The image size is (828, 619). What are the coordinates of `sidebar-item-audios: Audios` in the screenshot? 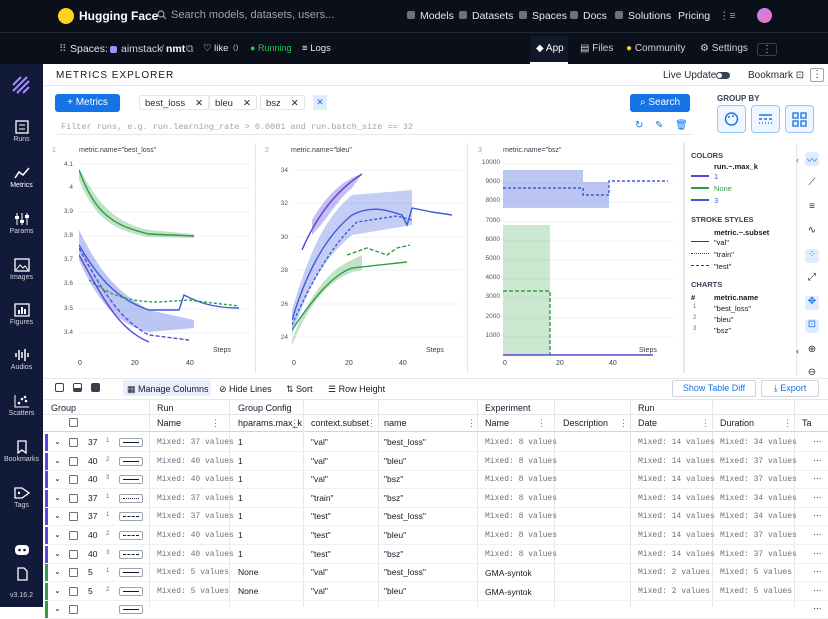 It's located at (21, 359).